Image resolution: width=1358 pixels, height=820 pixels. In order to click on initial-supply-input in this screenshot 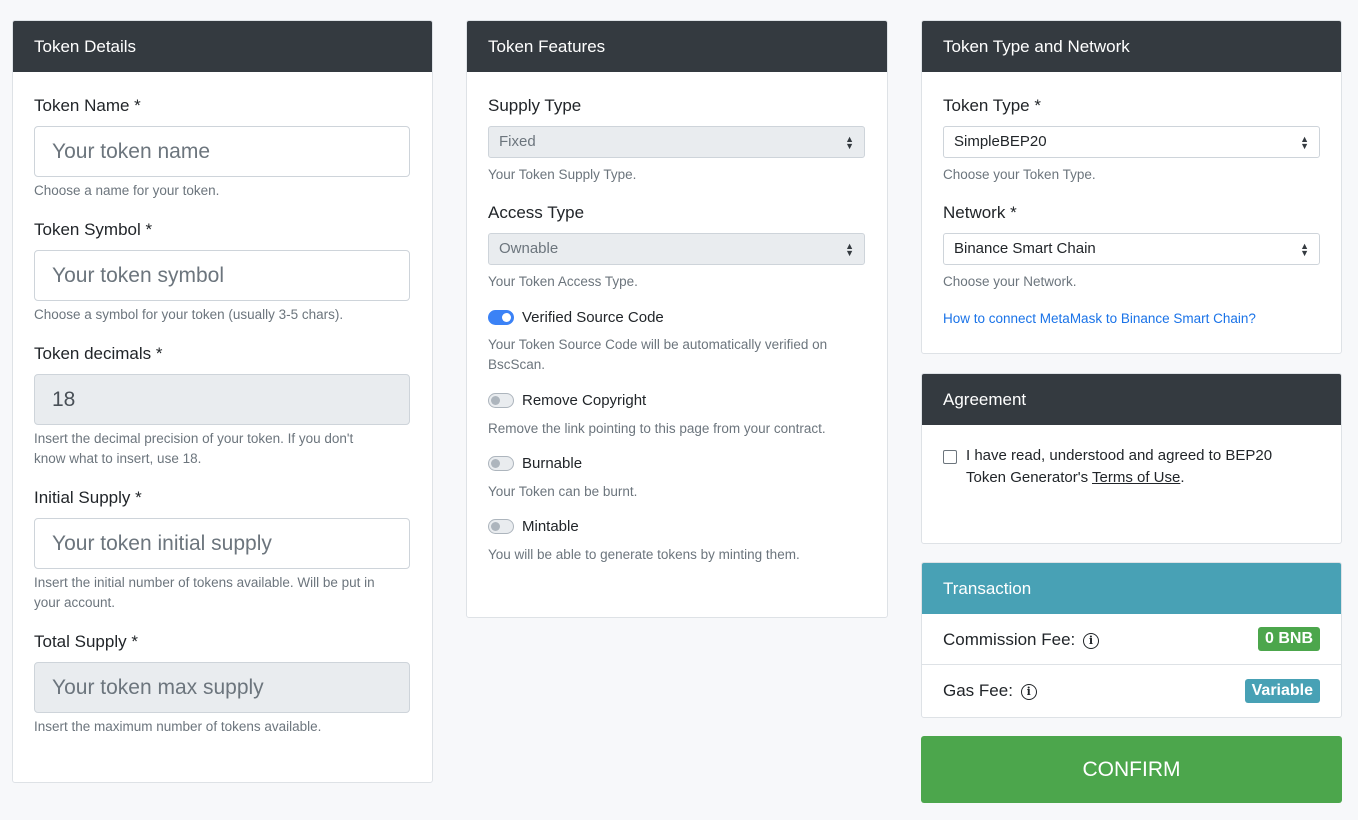, I will do `click(222, 543)`.